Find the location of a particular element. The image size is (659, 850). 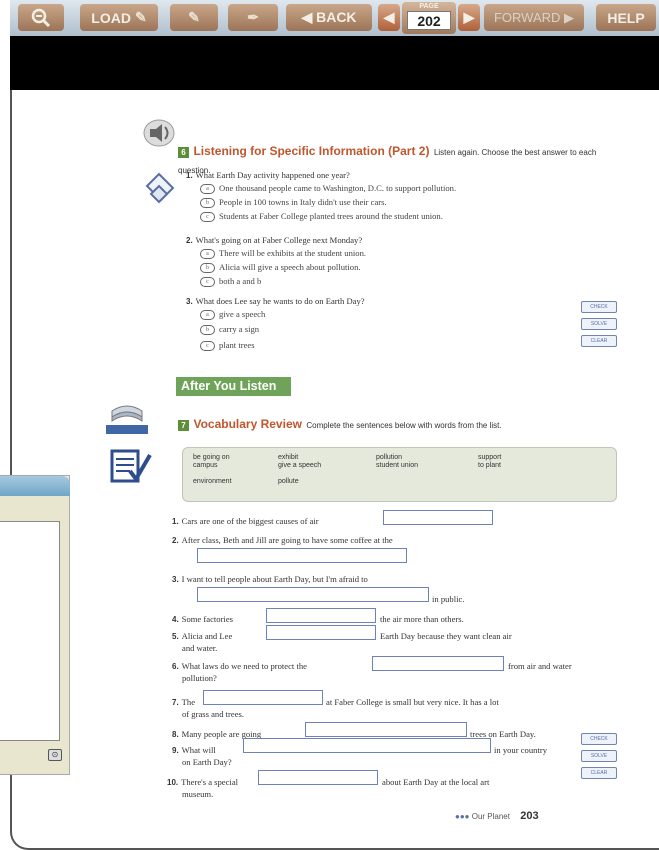

forward-label: FORWARD ▶ is located at coordinates (534, 17).